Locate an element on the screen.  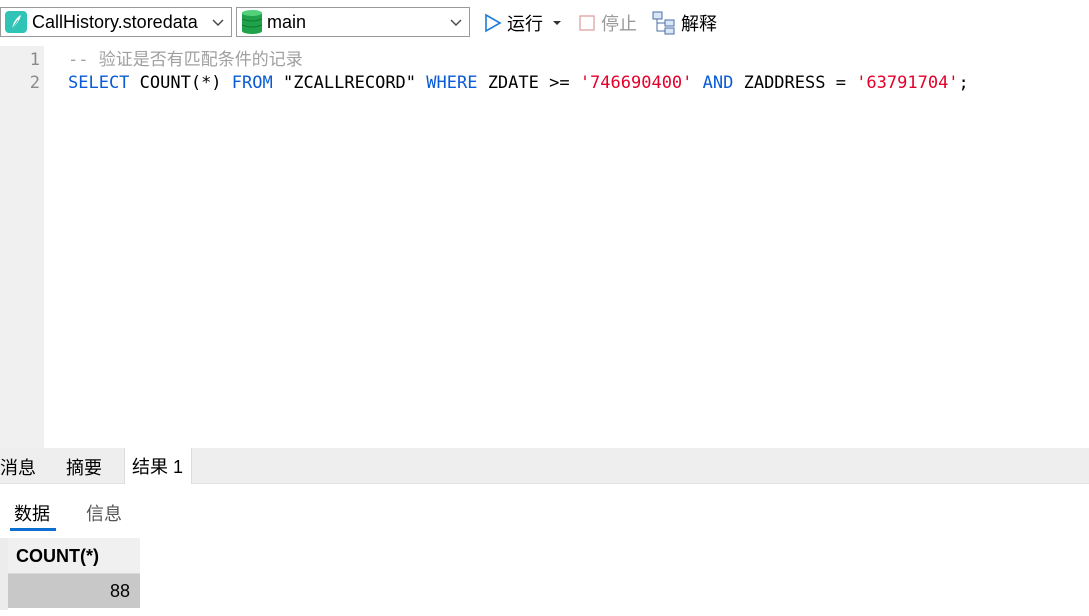
line-number-gutter: 1 2 is located at coordinates (22, 247).